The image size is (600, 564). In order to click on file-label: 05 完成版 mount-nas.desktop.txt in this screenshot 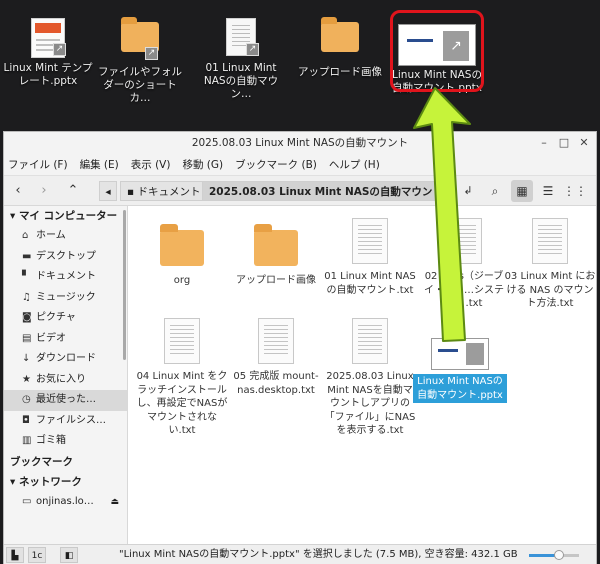, I will do `click(276, 383)`.